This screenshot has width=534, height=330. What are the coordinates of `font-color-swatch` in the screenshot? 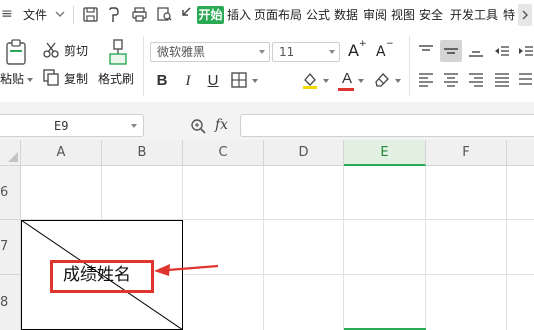 It's located at (346, 89).